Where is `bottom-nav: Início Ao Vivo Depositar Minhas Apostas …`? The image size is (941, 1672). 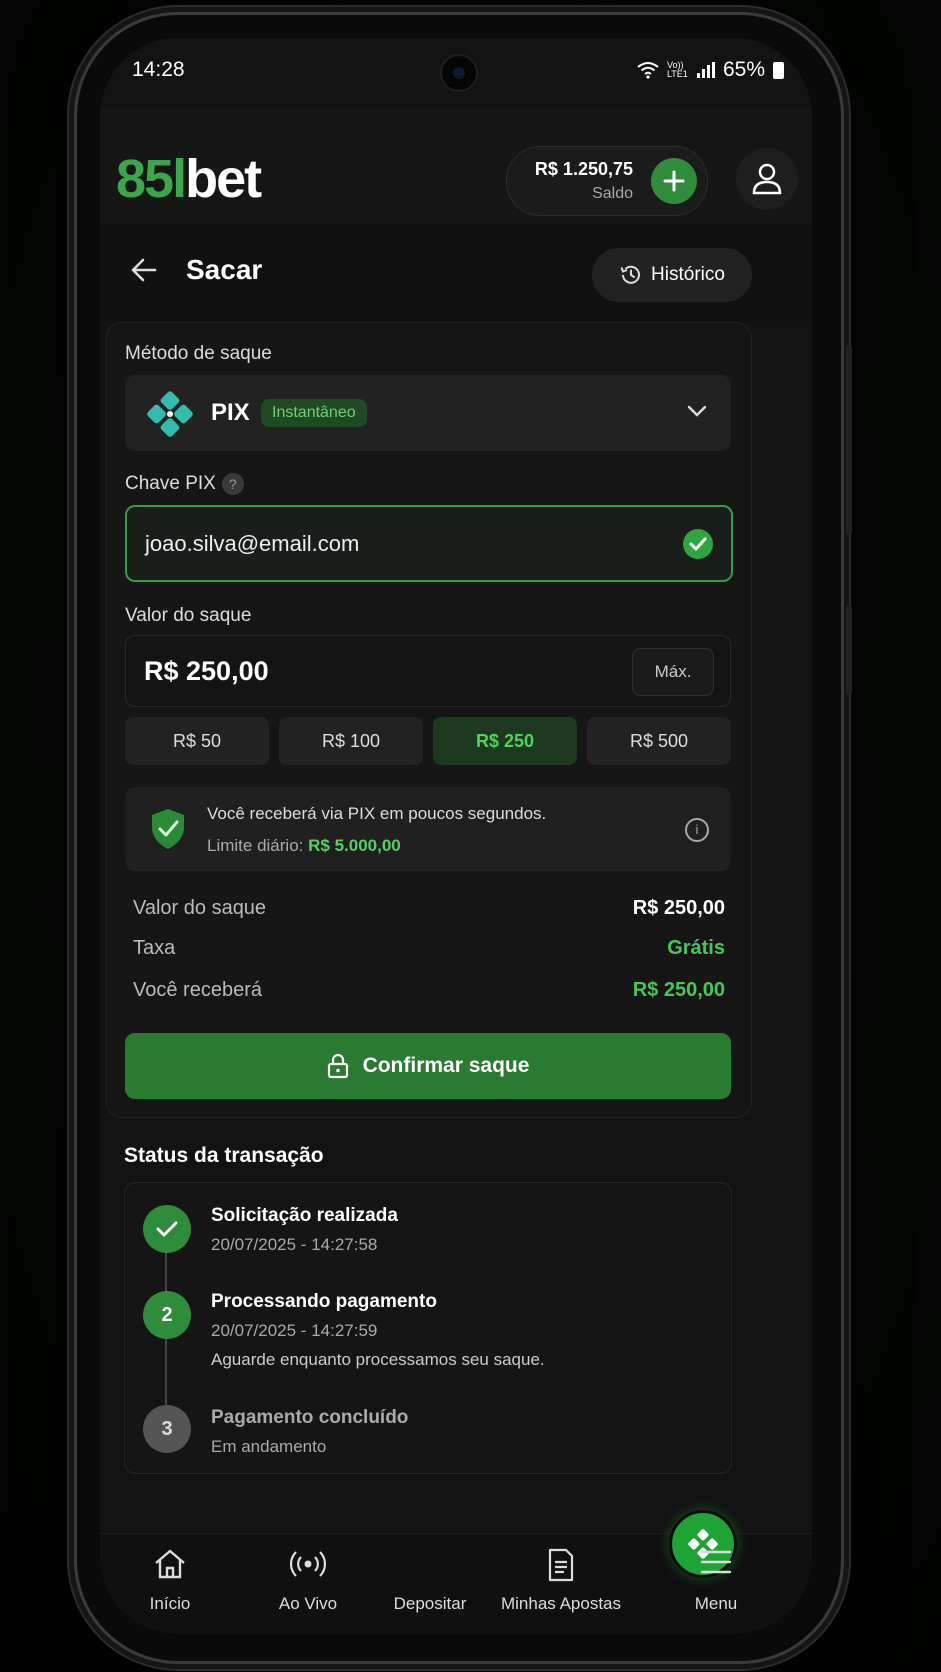 bottom-nav: Início Ao Vivo Depositar Minhas Apostas … is located at coordinates (456, 1572).